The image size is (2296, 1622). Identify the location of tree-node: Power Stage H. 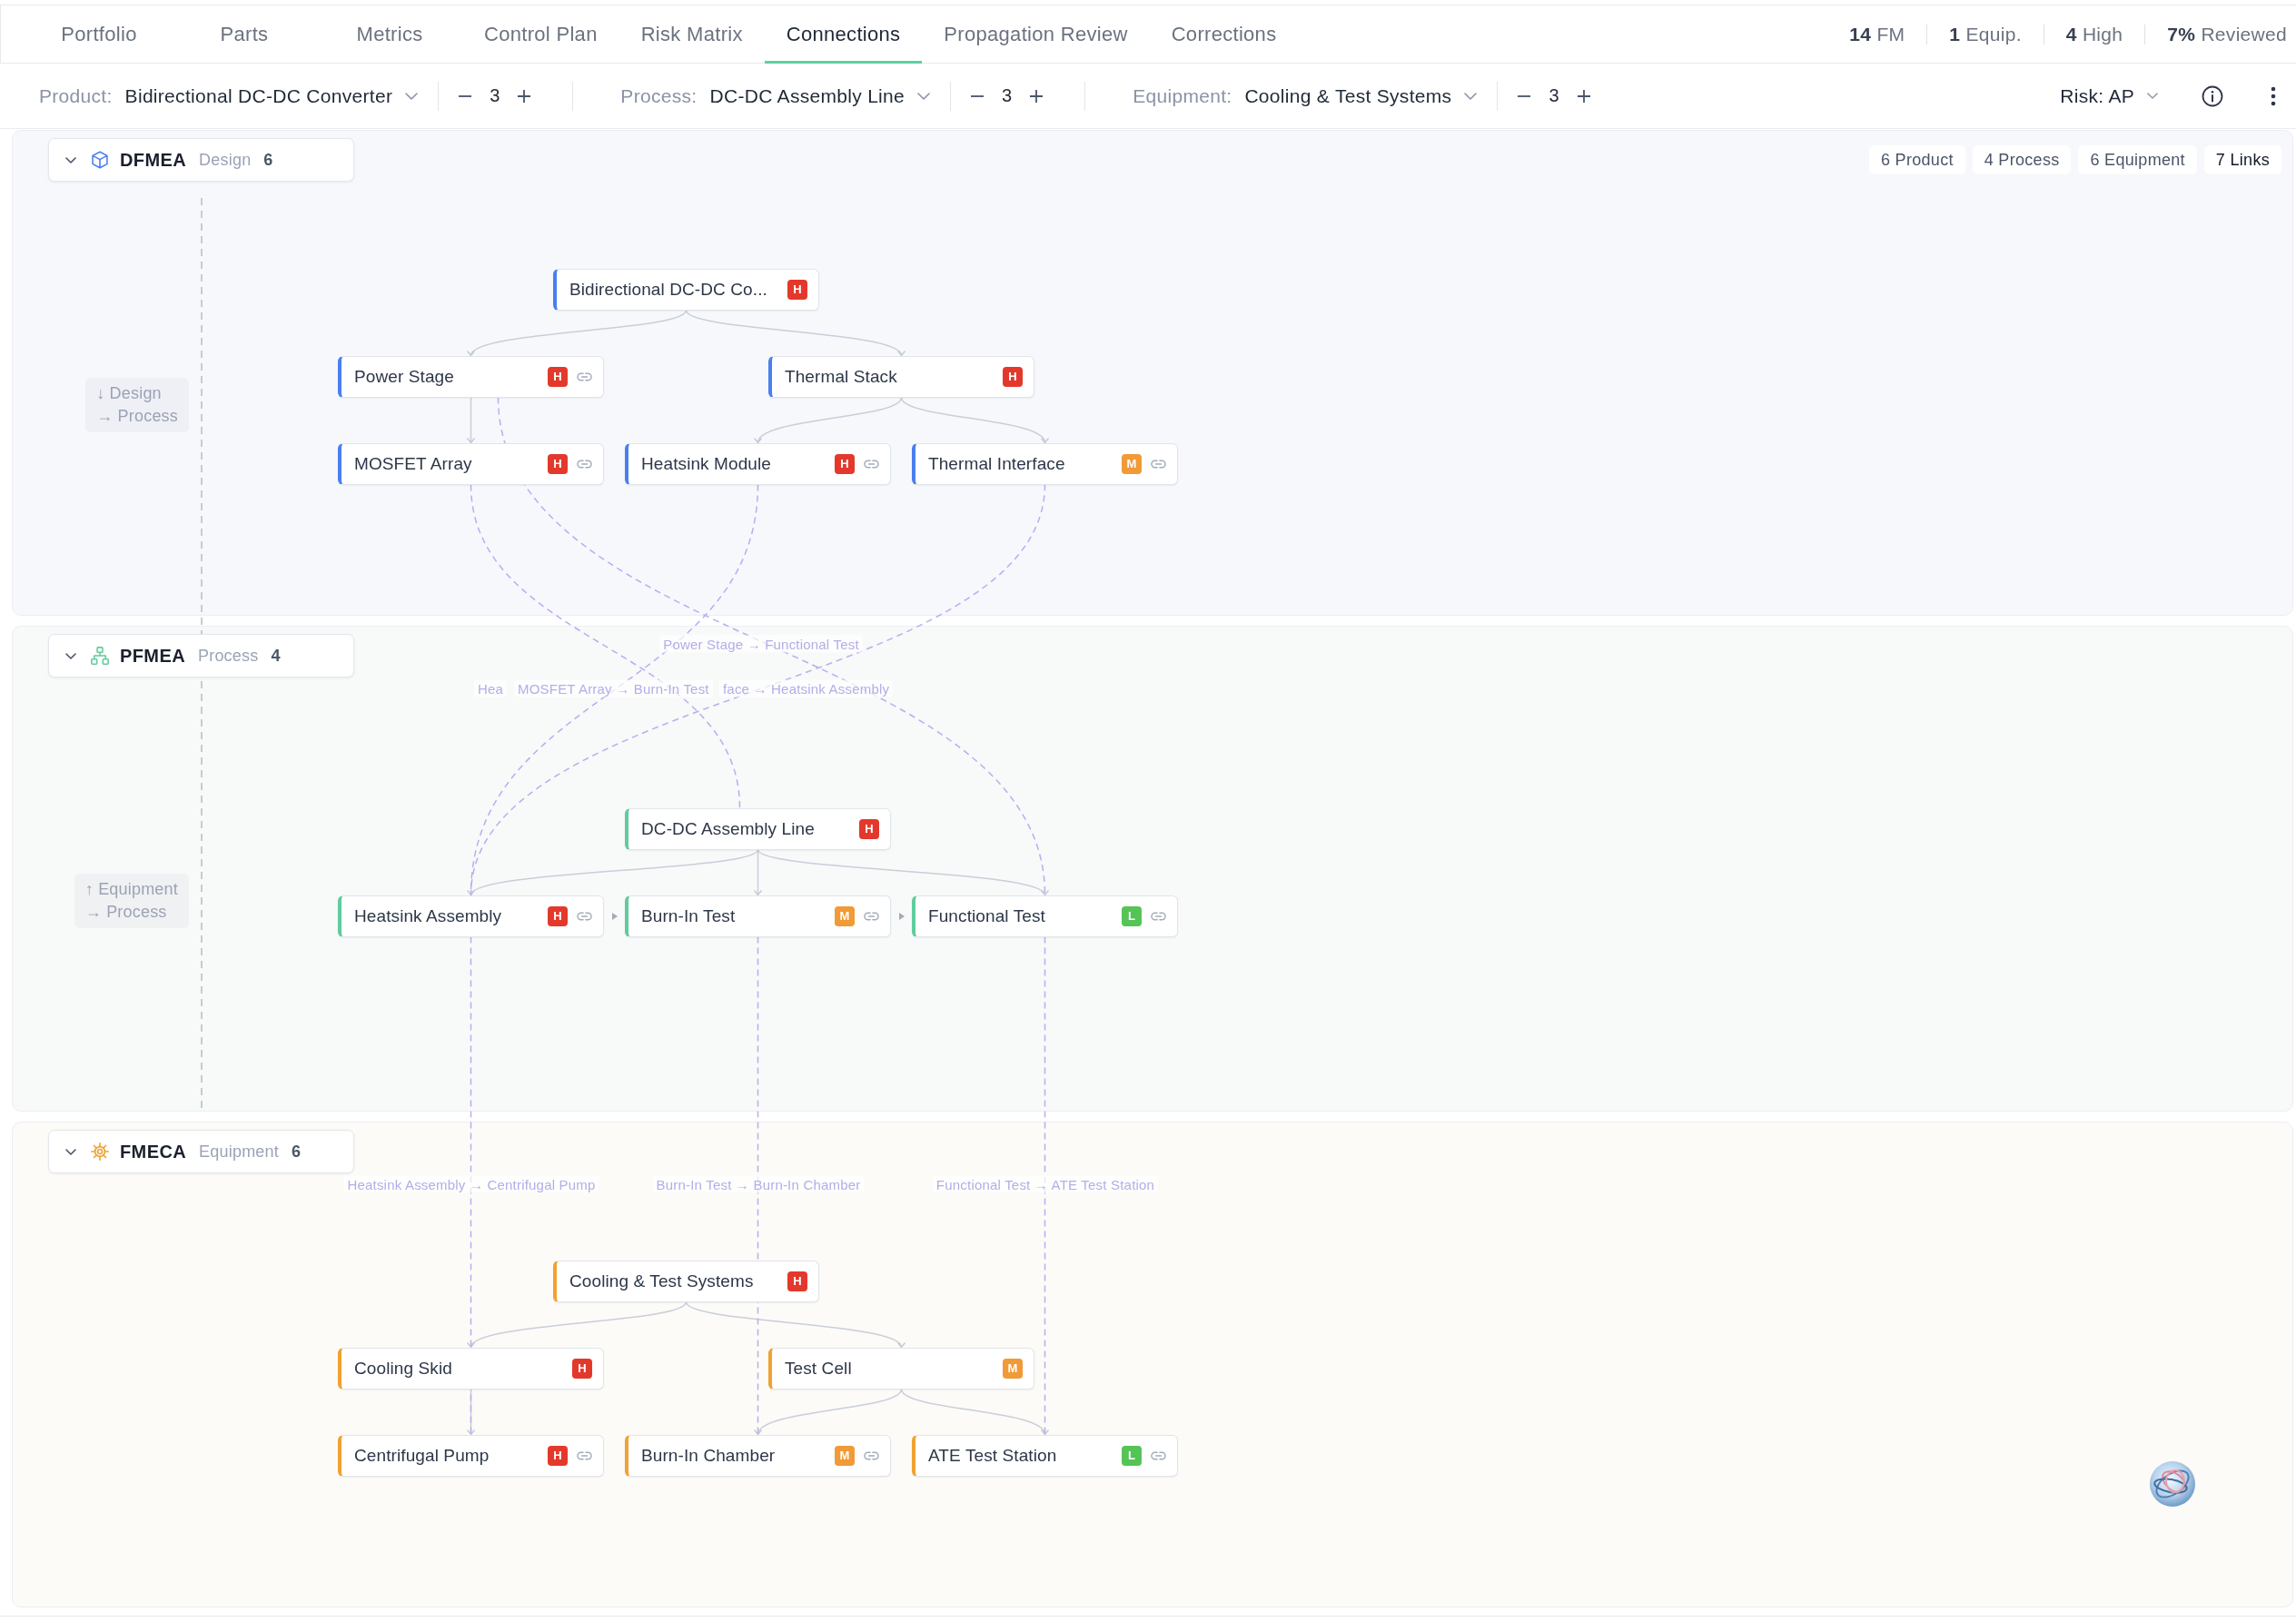
(471, 376).